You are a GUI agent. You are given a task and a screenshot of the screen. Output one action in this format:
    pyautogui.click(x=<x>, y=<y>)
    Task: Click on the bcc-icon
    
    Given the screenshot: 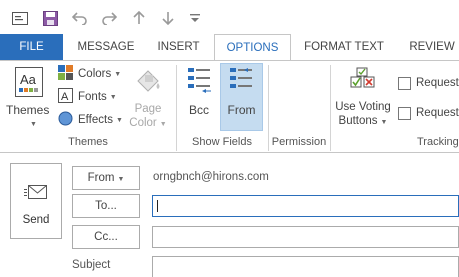 What is the action you would take?
    pyautogui.click(x=200, y=82)
    